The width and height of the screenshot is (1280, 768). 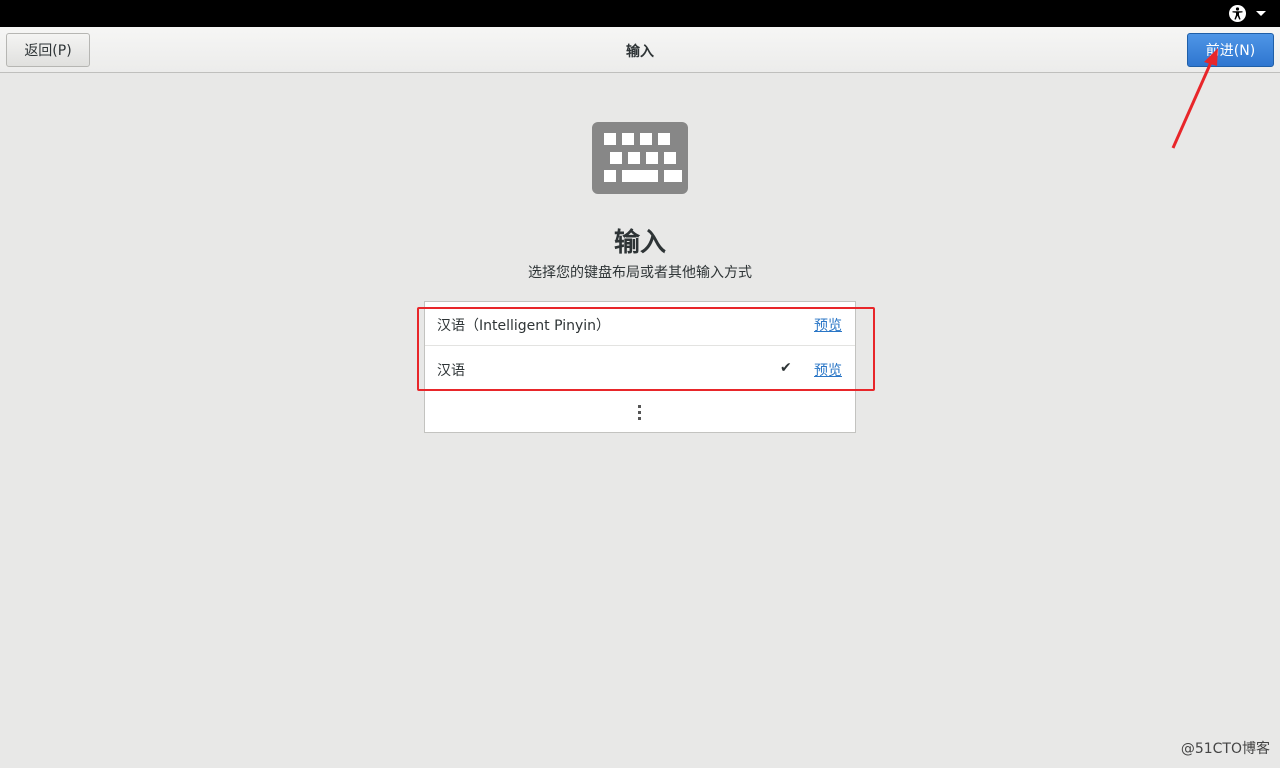 I want to click on input-source-row: 汉语 ✔ 预览, so click(x=640, y=369).